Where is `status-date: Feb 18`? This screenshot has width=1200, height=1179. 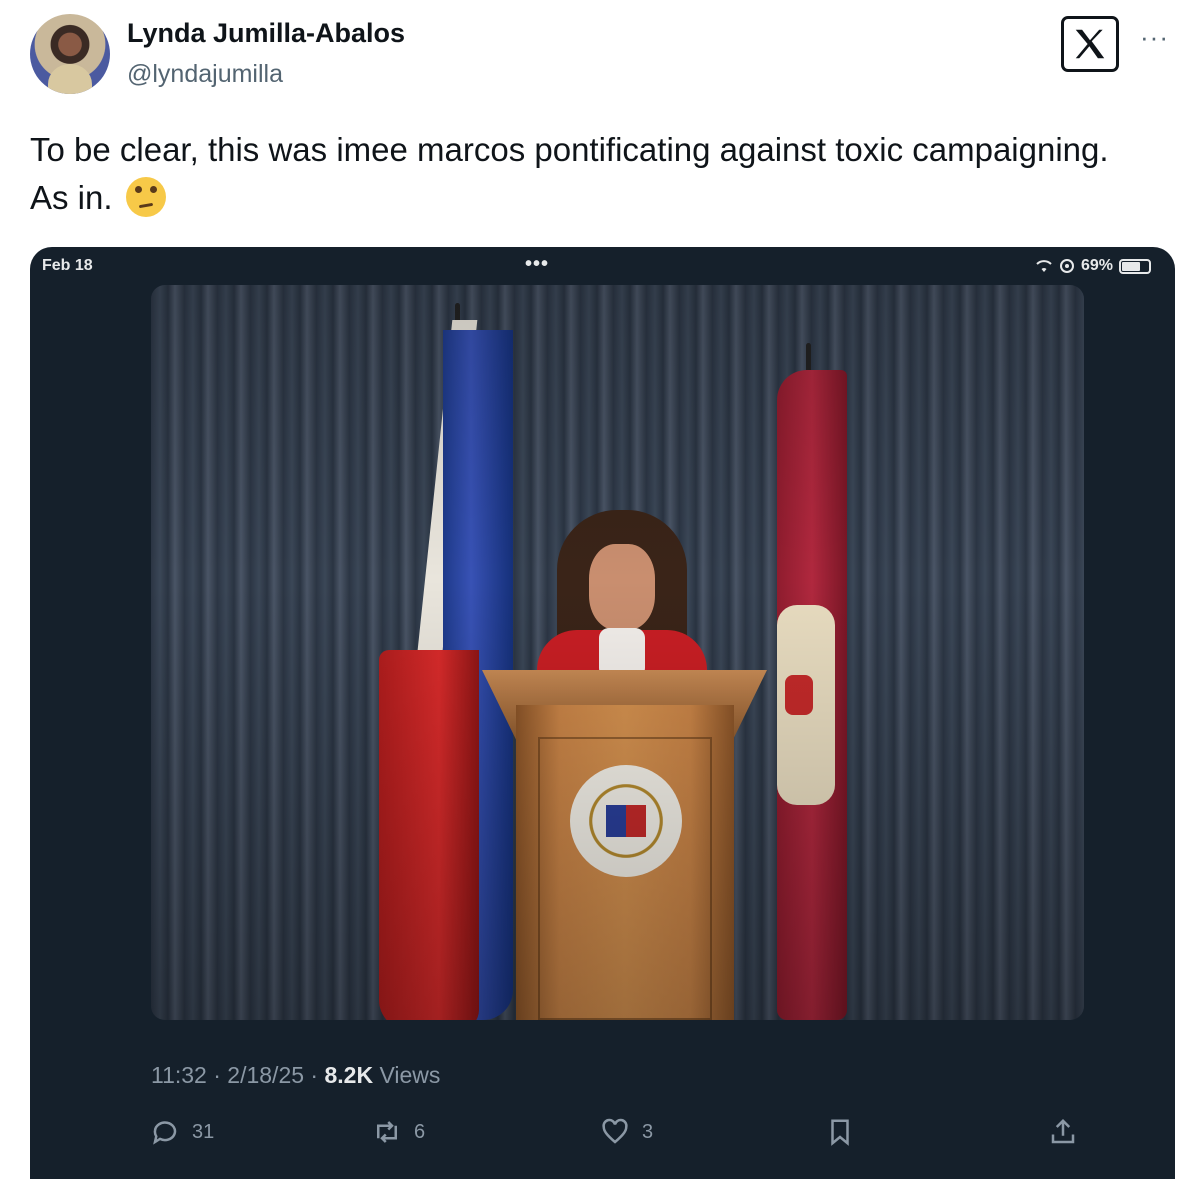 status-date: Feb 18 is located at coordinates (67, 265).